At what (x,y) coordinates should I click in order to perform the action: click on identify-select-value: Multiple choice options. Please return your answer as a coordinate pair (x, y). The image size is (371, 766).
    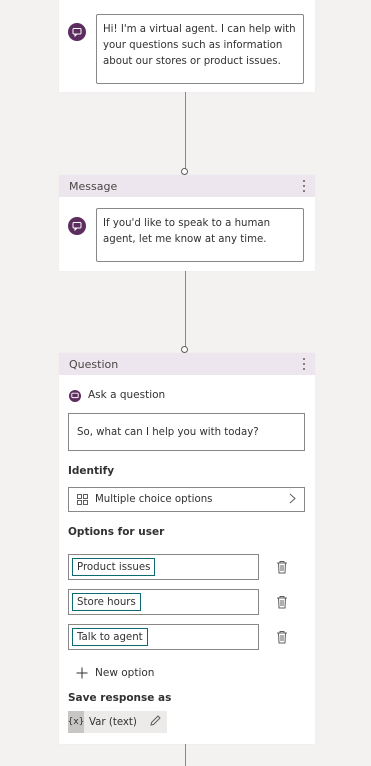
    Looking at the image, I should click on (154, 499).